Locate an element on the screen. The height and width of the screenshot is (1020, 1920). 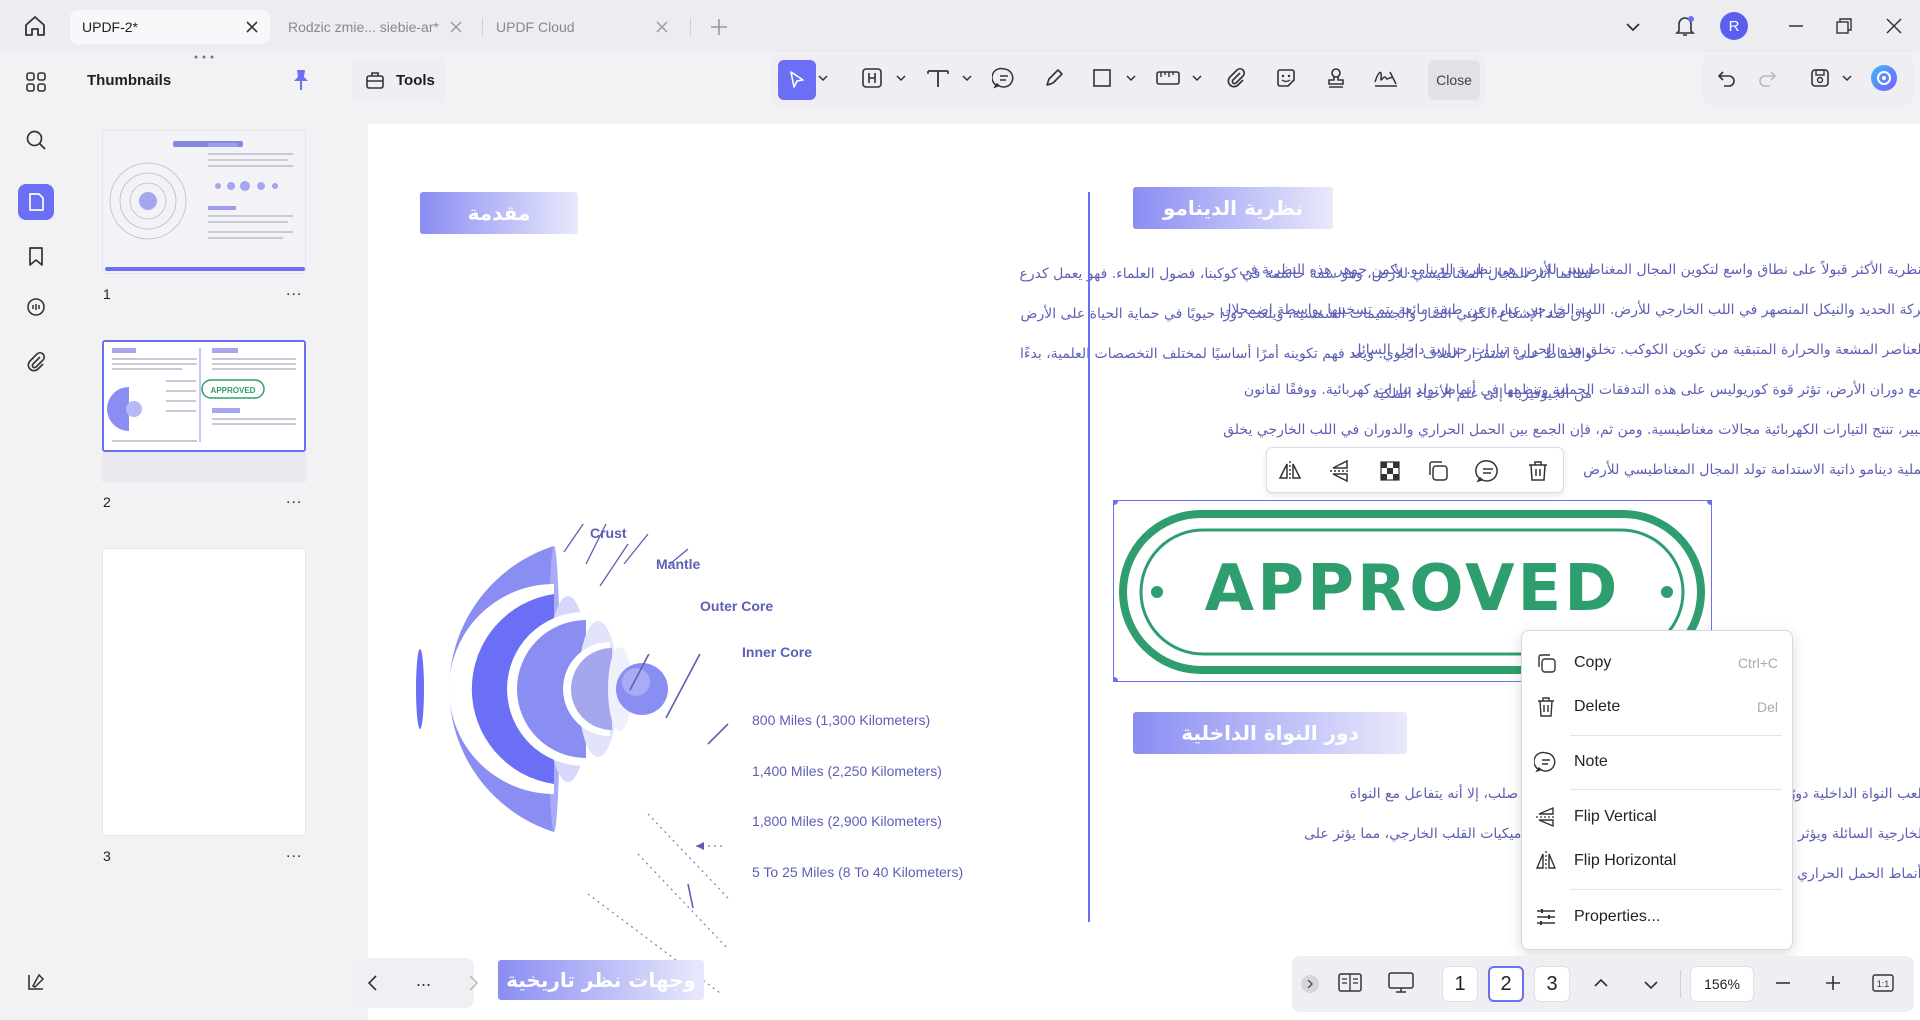
tab-rodzic: Rodzic zmie... siebie-ar* is located at coordinates (375, 27).